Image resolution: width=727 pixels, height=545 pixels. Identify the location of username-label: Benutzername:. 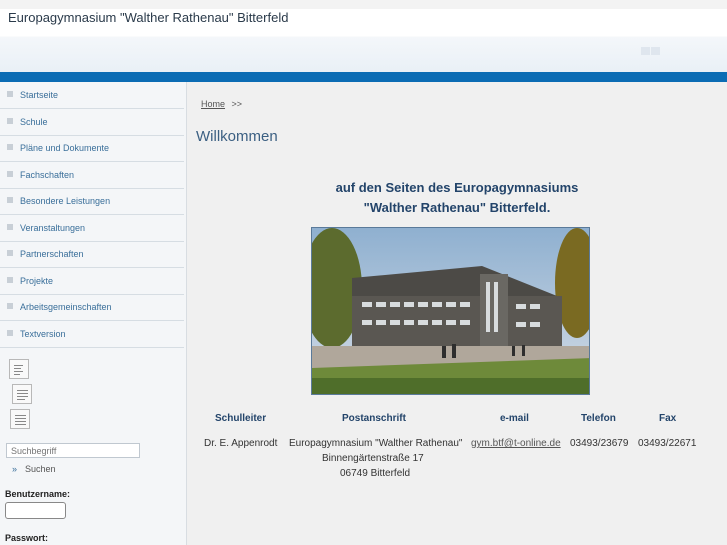
(38, 494).